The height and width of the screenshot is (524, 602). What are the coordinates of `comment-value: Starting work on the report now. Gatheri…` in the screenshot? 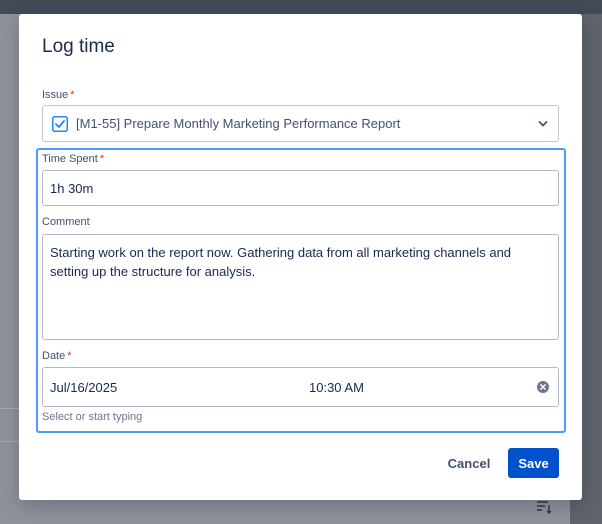 It's located at (281, 262).